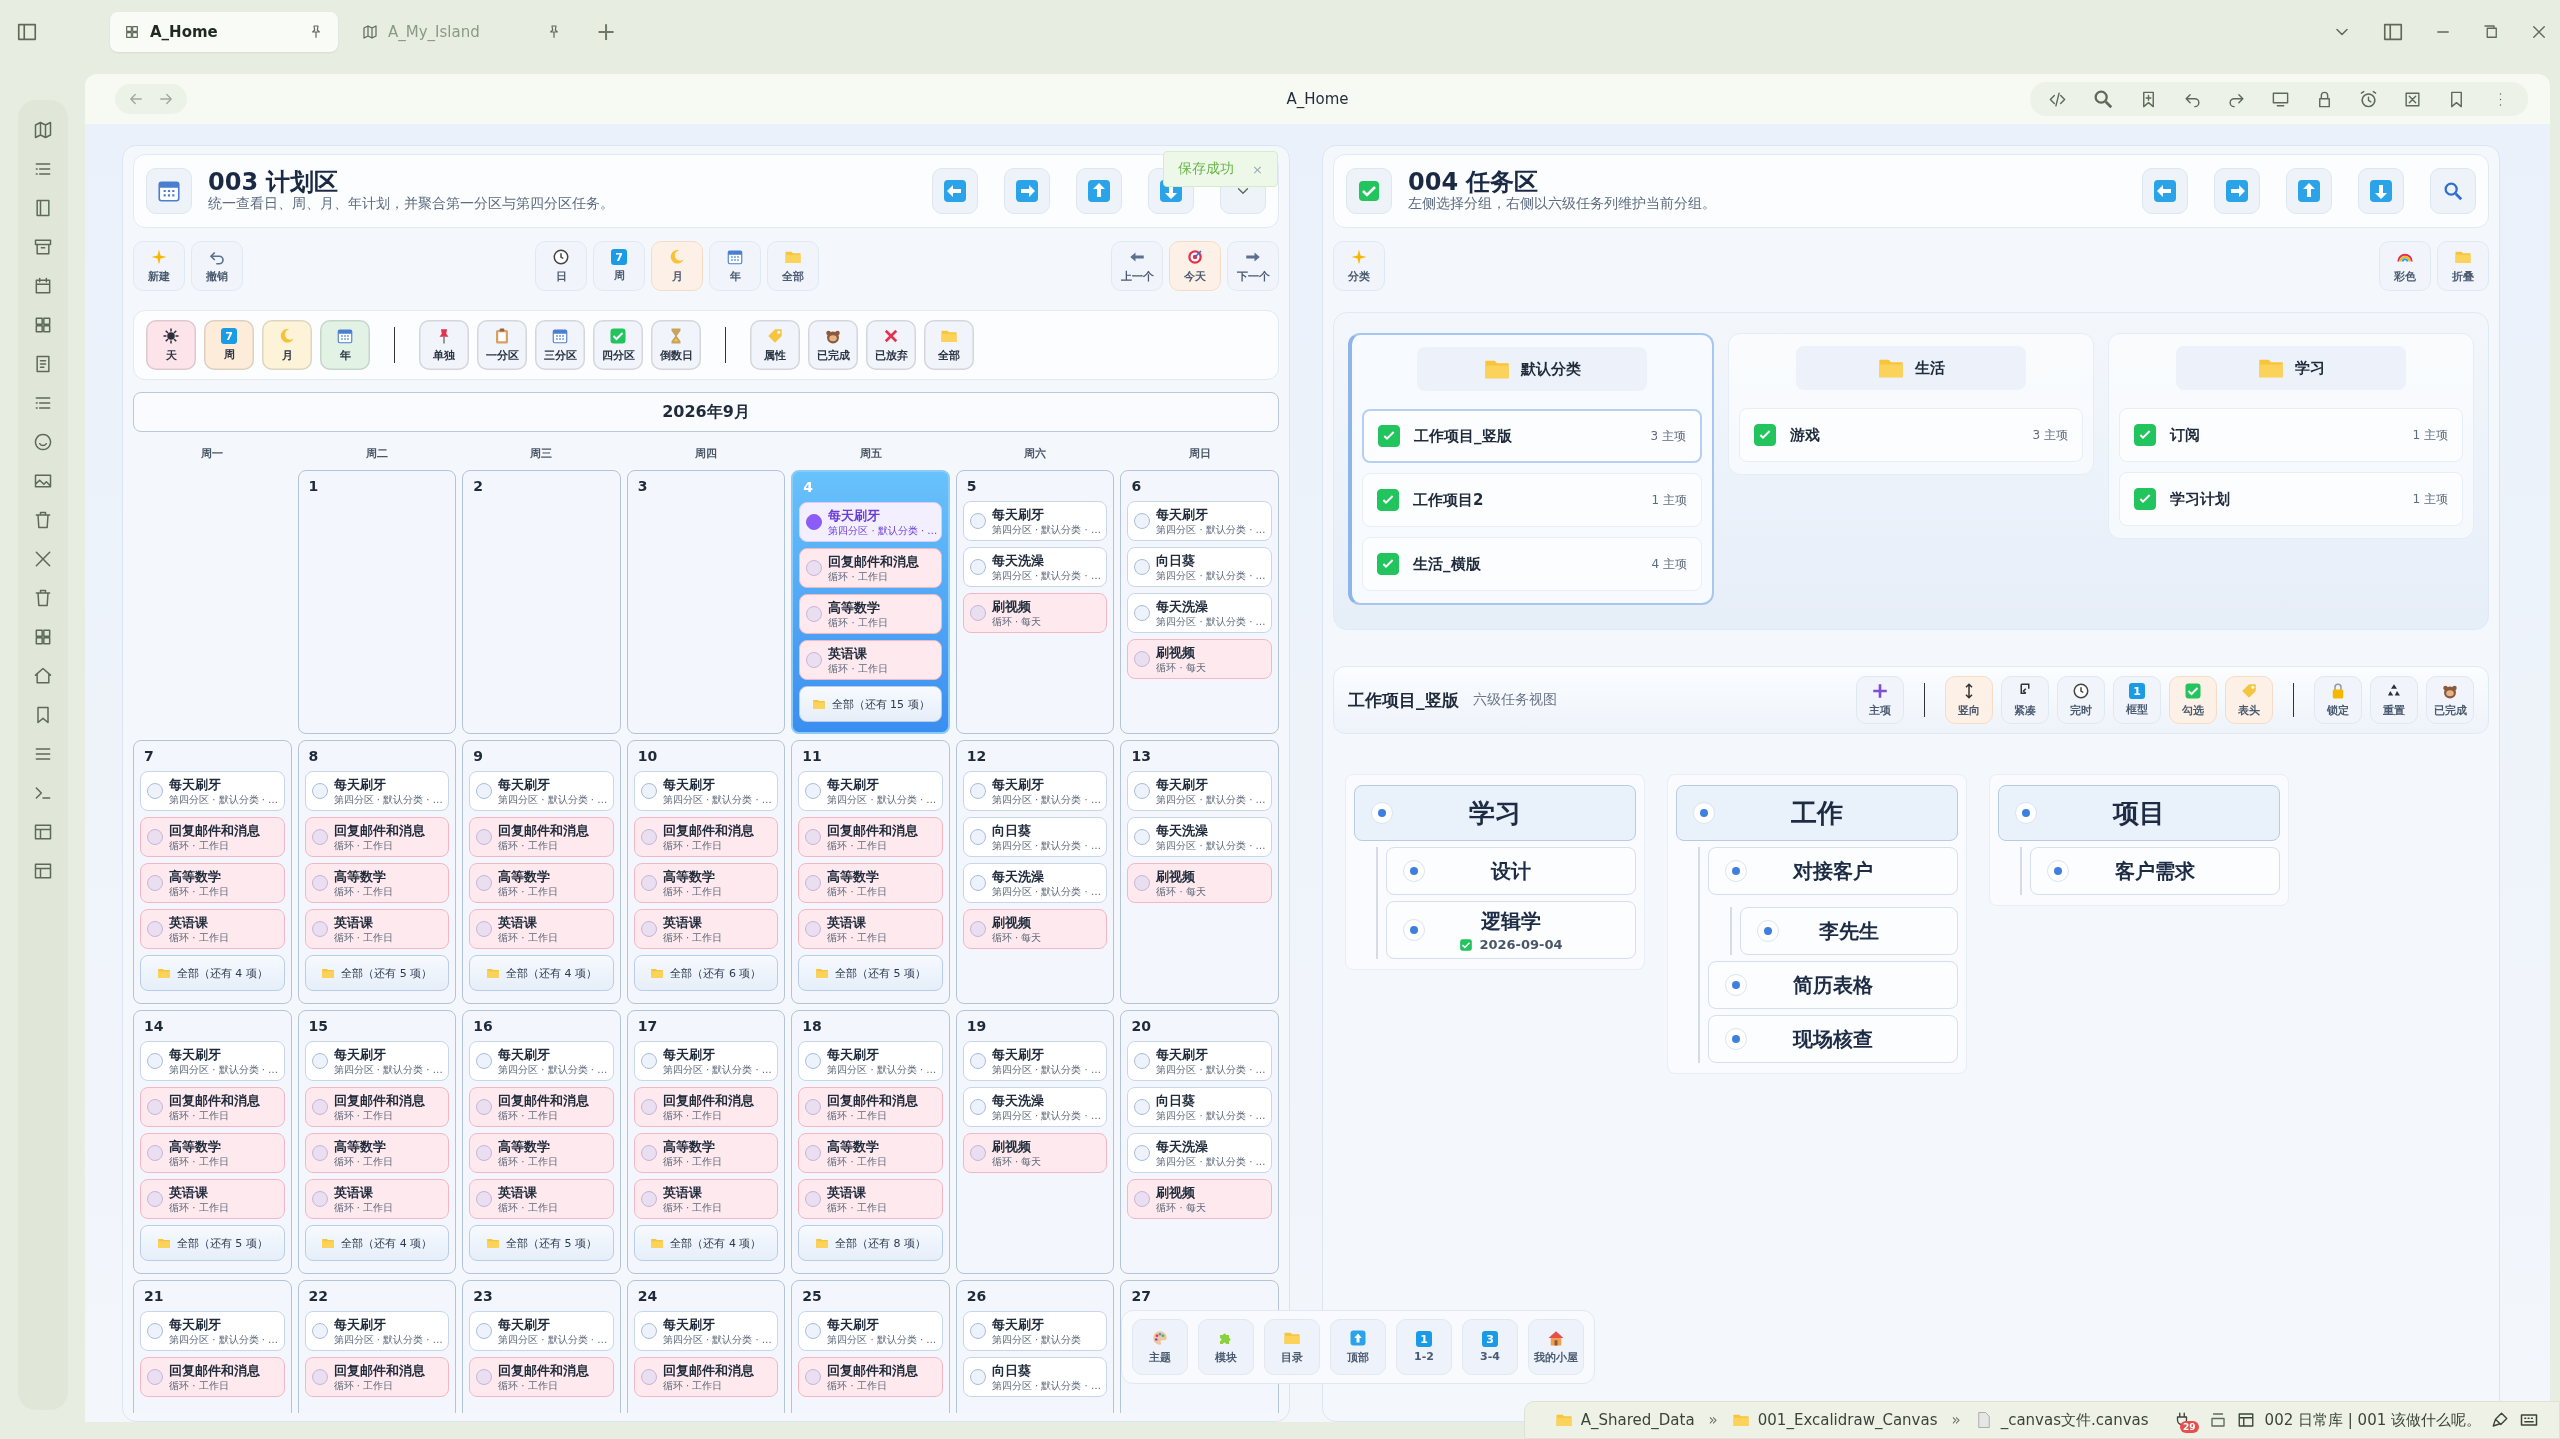 The width and height of the screenshot is (2560, 1439). What do you see at coordinates (1511, 871) in the screenshot?
I see `task-node: 设计` at bounding box center [1511, 871].